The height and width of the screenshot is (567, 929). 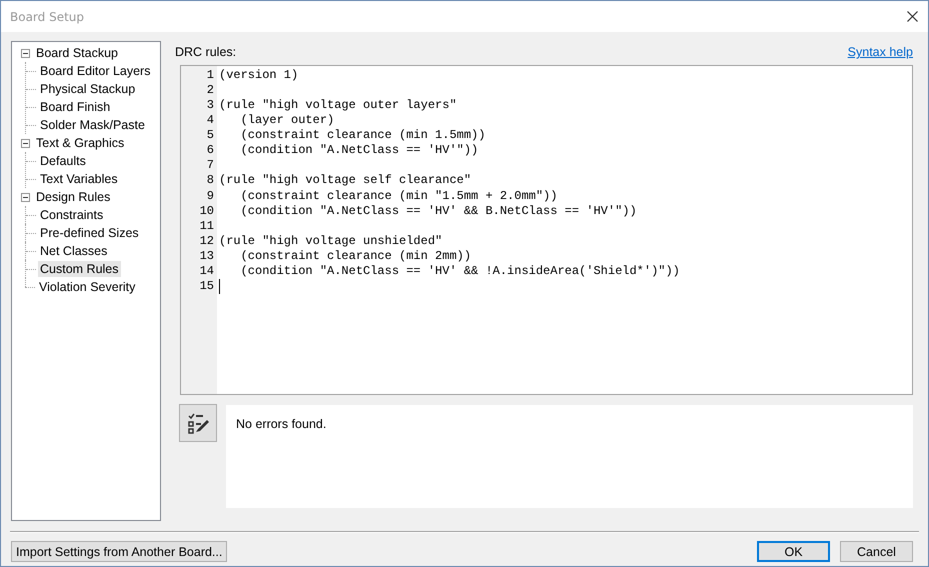 What do you see at coordinates (210, 165) in the screenshot?
I see `line-number: 7` at bounding box center [210, 165].